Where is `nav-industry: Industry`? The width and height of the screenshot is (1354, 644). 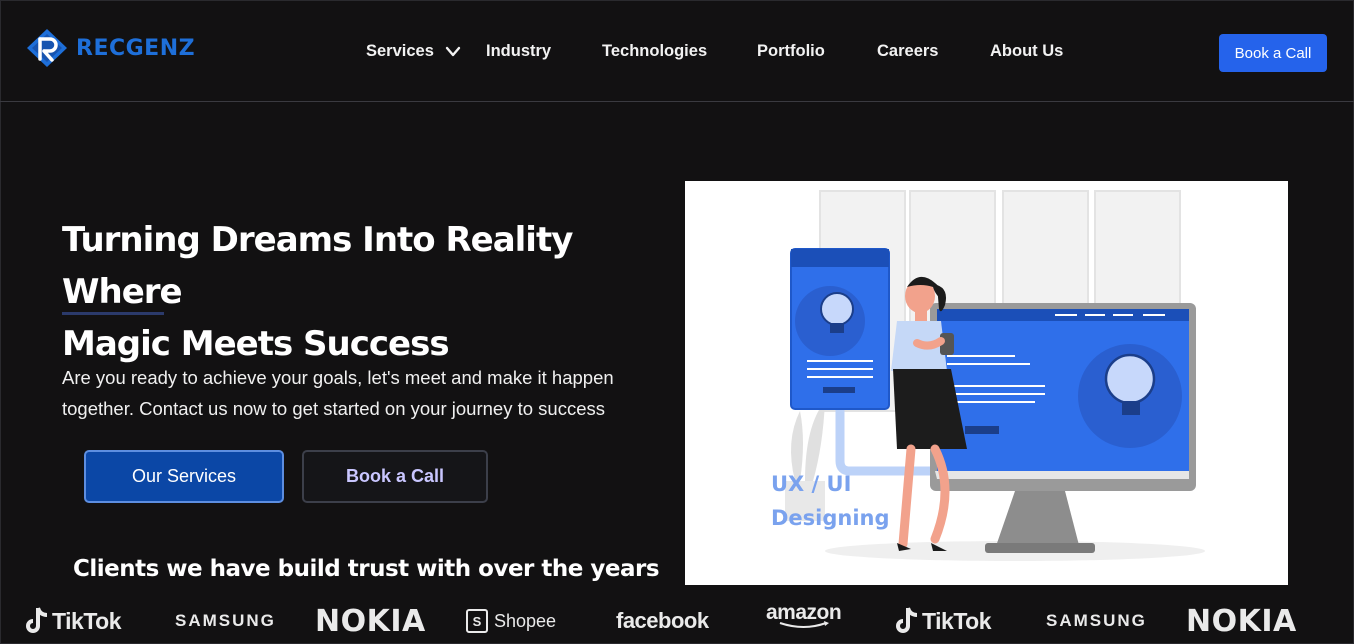
nav-industry: Industry is located at coordinates (518, 51).